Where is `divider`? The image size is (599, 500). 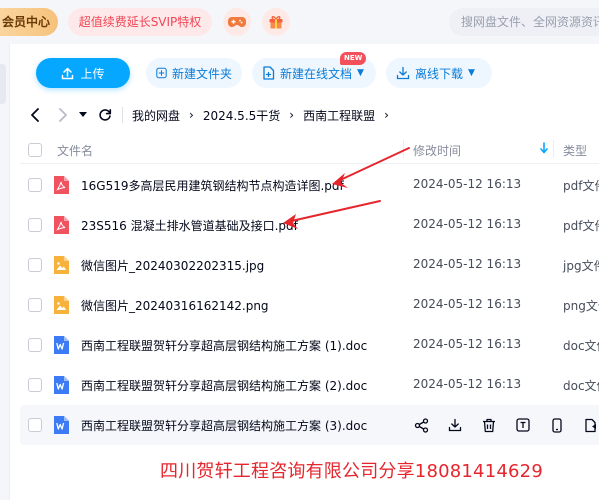
divider is located at coordinates (122, 115).